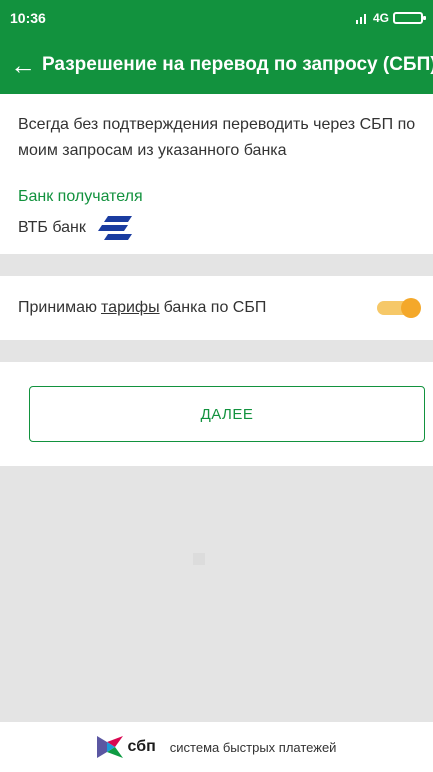  Describe the element at coordinates (115, 228) in the screenshot. I see `vtb-logo-icon` at that location.